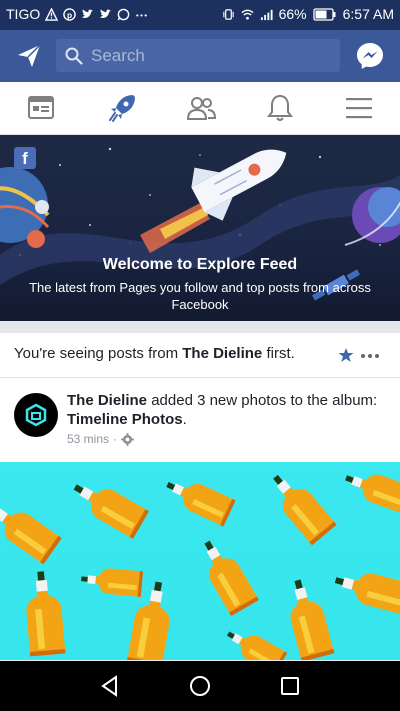 The width and height of the screenshot is (400, 711). I want to click on post-album-suffix: ., so click(184, 419).